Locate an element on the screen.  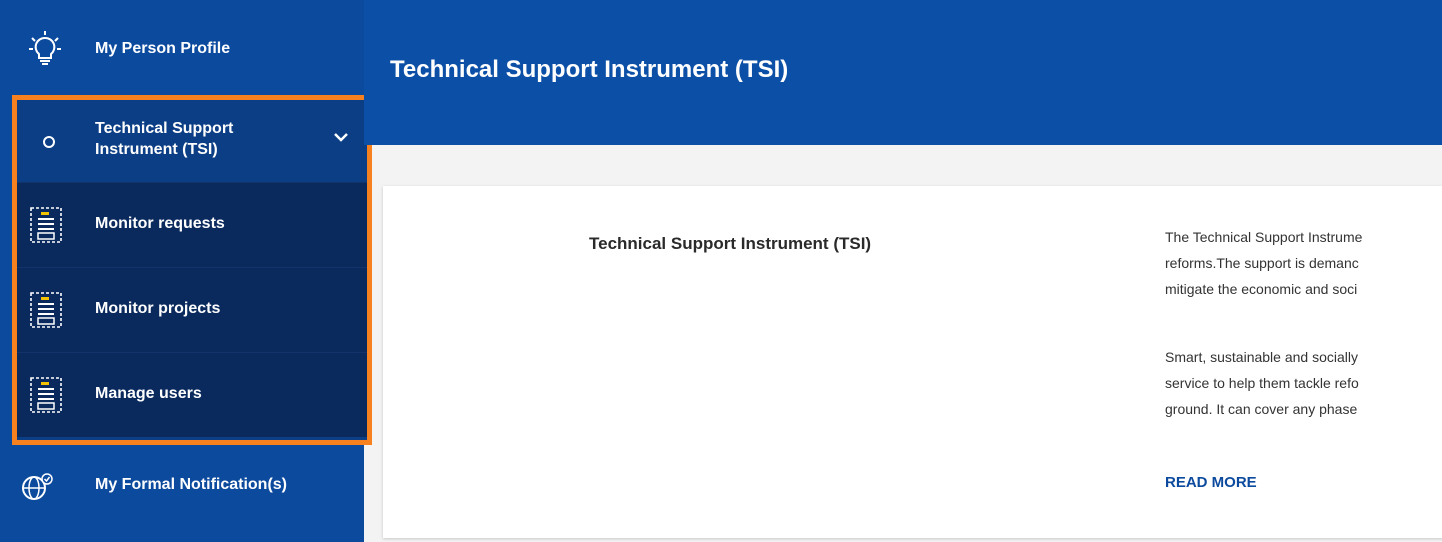
sidebar-item-tsi: Technical Support Instrument (TSI) is located at coordinates (192, 141).